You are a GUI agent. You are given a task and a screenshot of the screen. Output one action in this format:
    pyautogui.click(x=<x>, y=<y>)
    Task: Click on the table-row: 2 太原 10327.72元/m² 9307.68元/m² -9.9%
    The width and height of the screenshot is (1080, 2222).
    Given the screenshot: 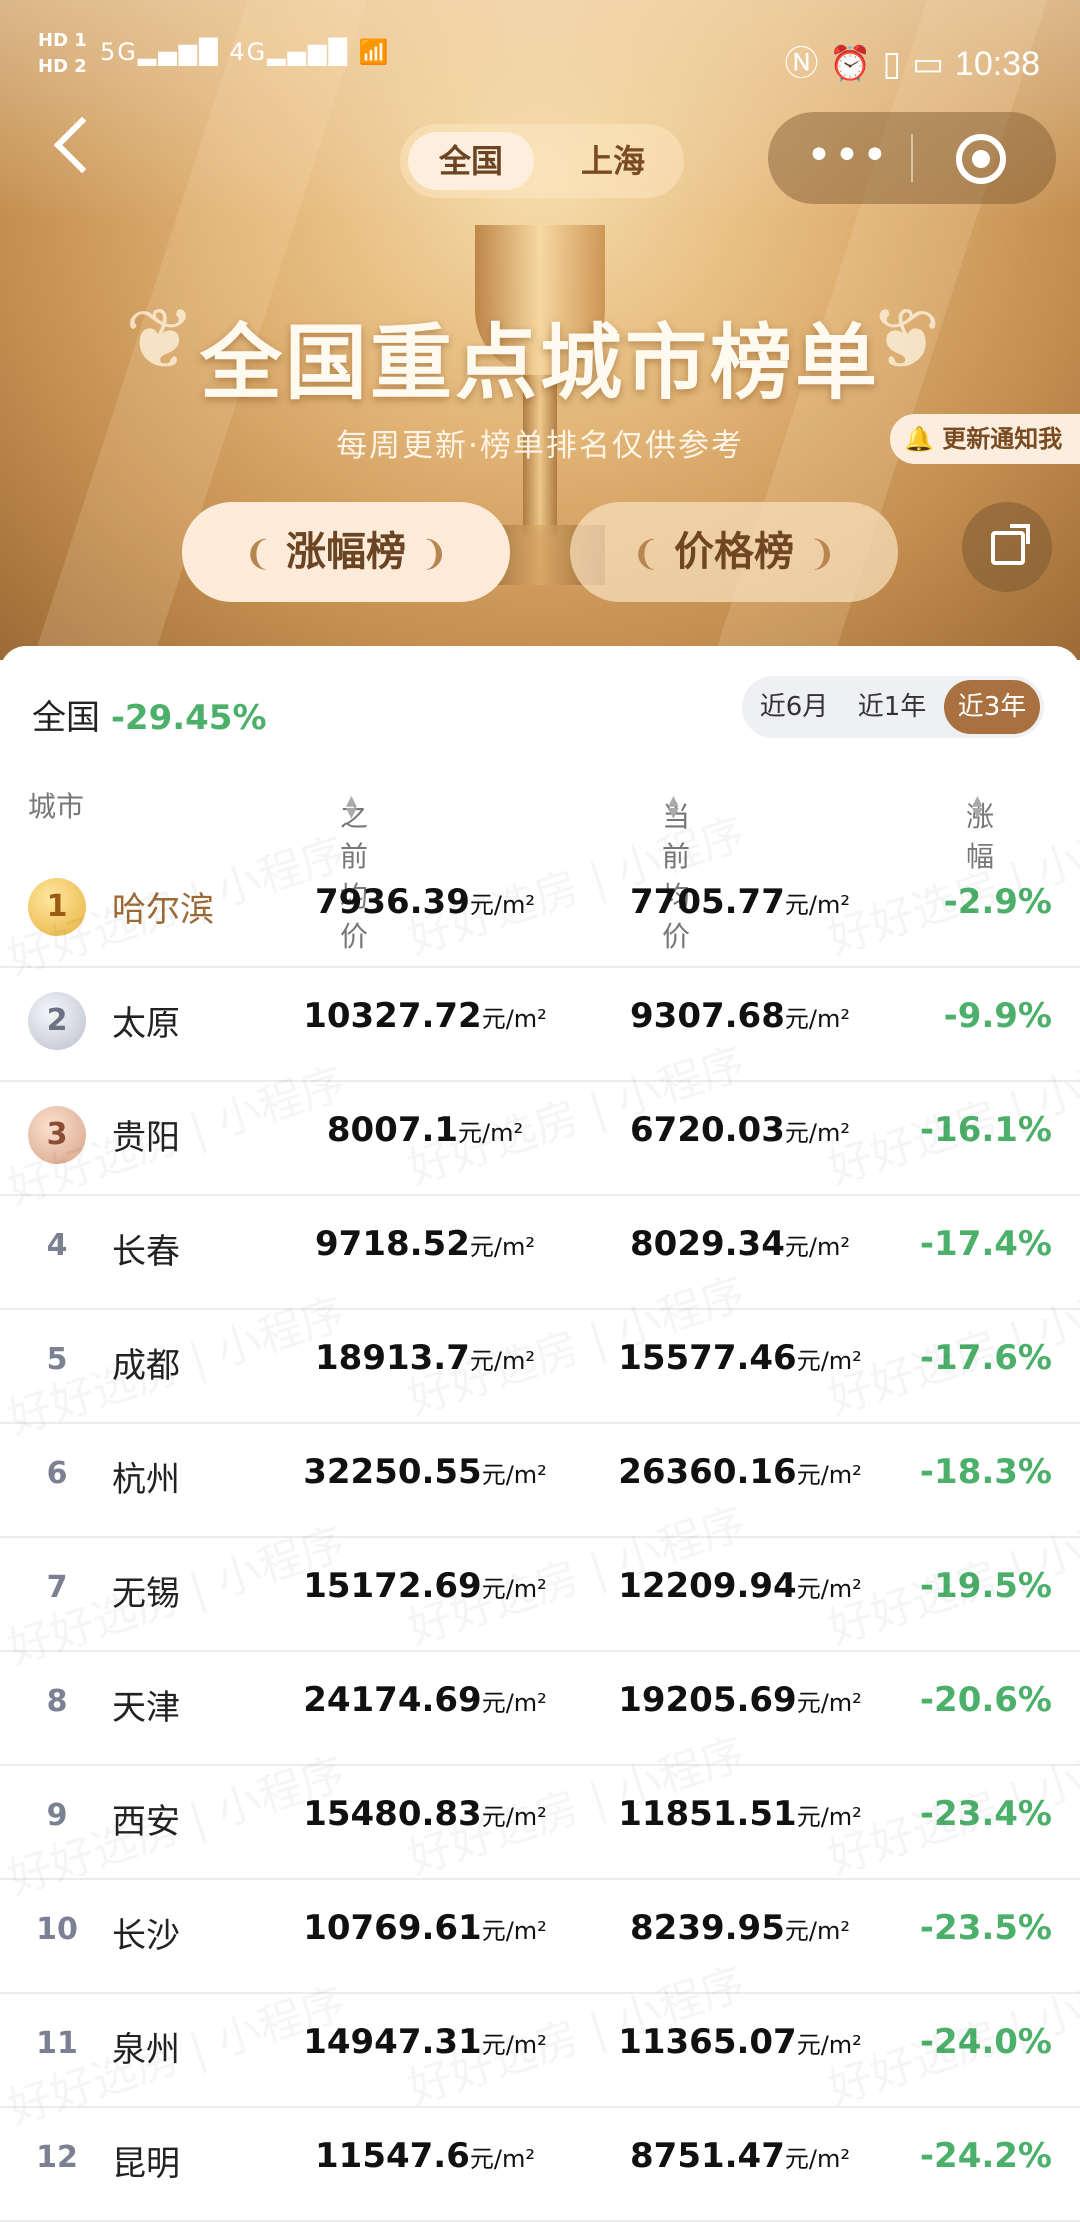 What is the action you would take?
    pyautogui.click(x=540, y=1024)
    